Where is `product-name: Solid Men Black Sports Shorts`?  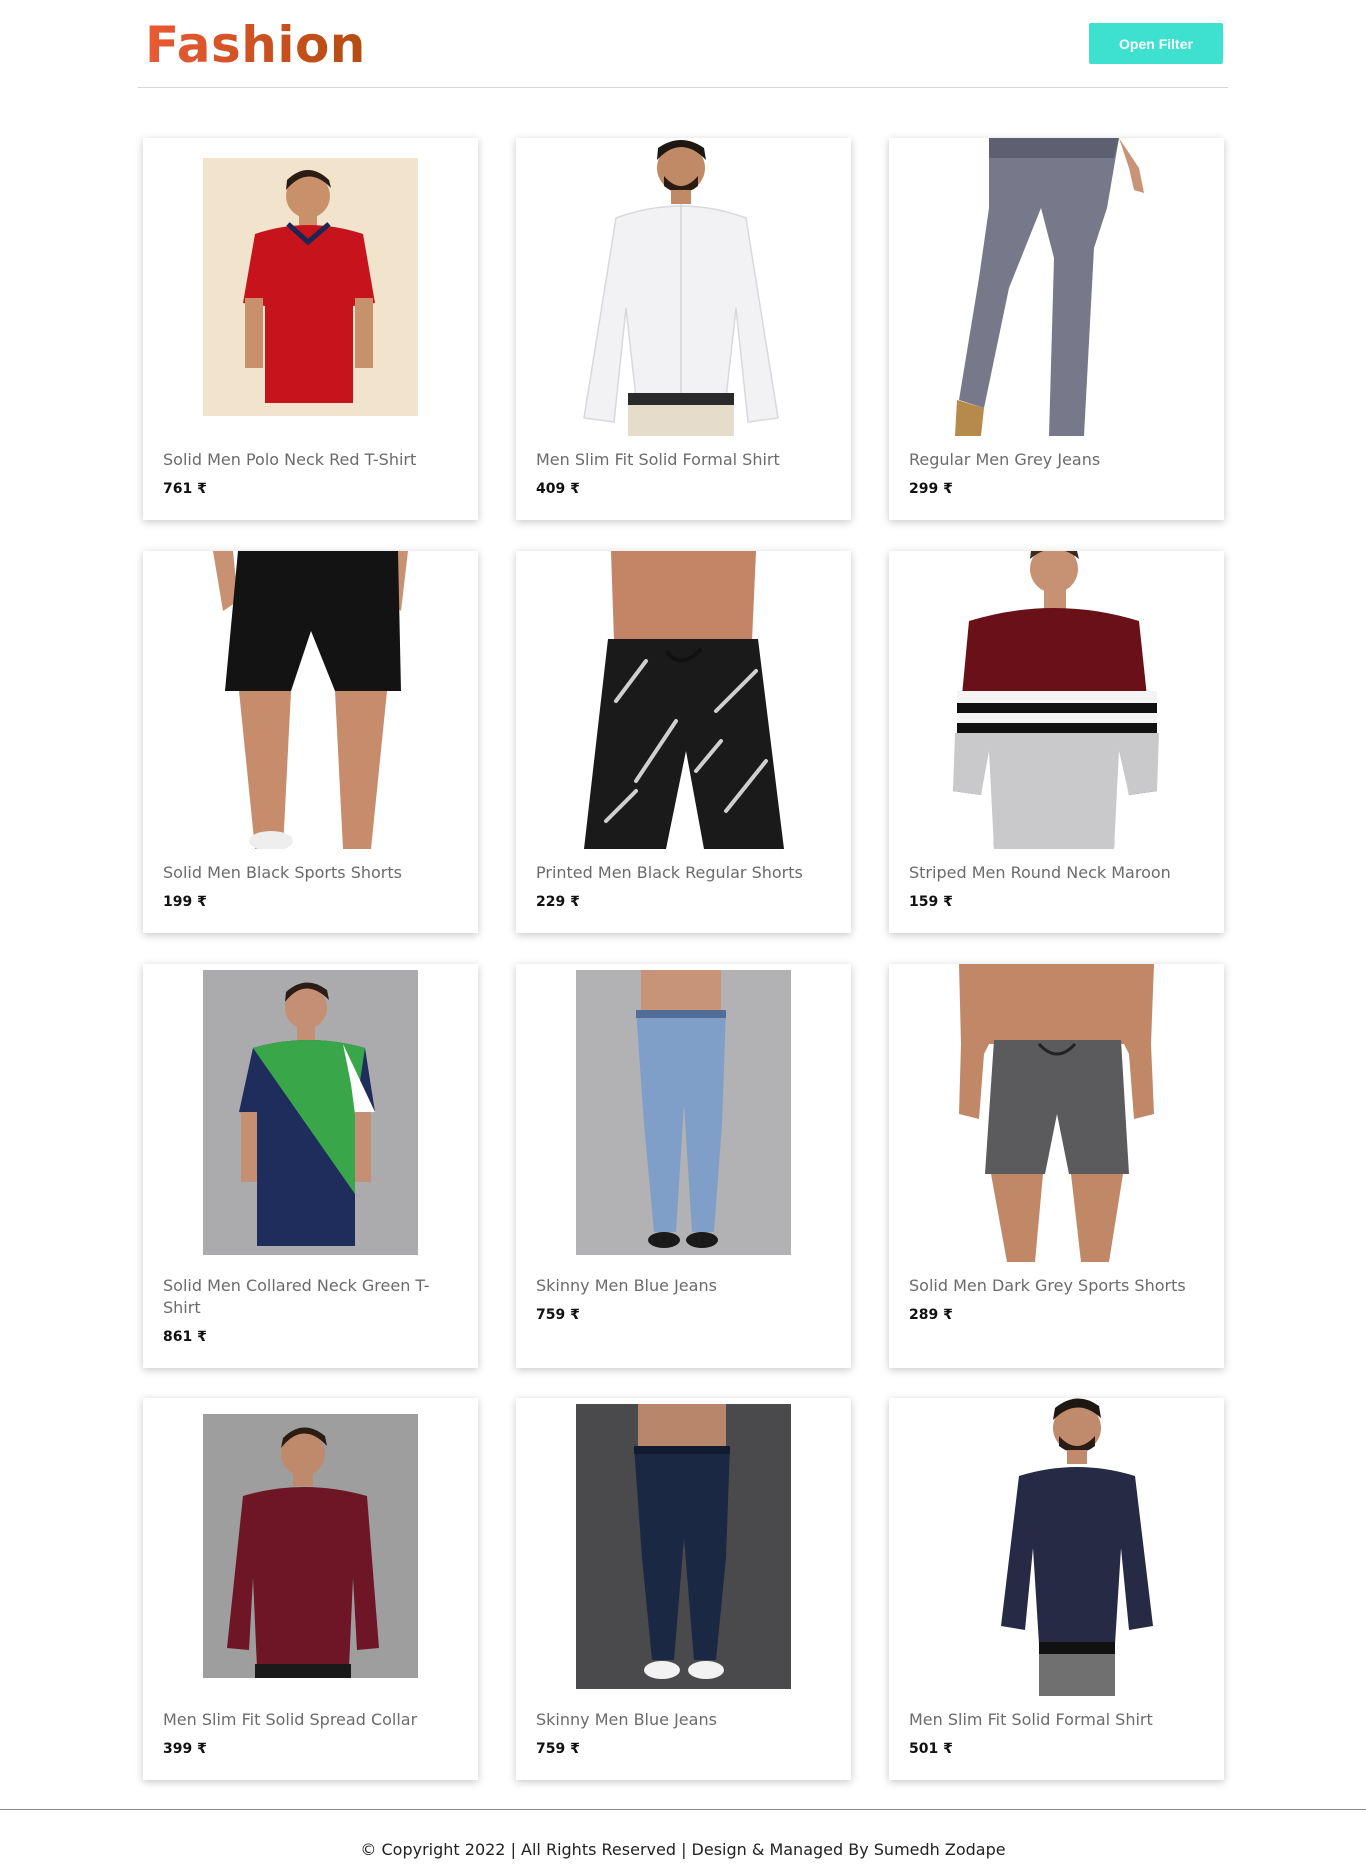
product-name: Solid Men Black Sports Shorts is located at coordinates (310, 873).